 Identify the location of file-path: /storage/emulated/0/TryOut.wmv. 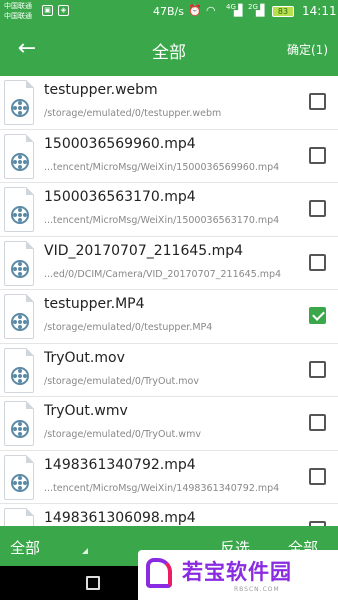
(122, 434).